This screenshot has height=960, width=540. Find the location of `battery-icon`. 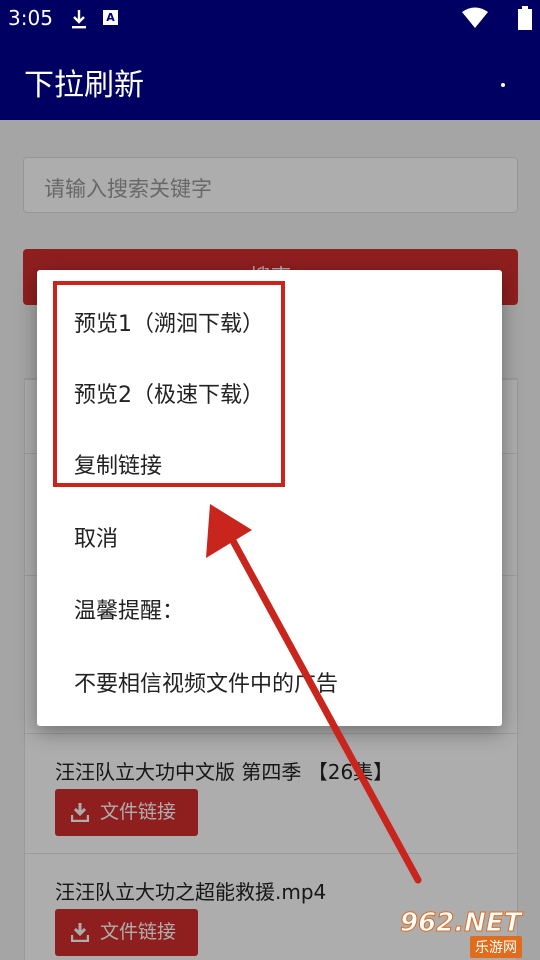

battery-icon is located at coordinates (525, 18).